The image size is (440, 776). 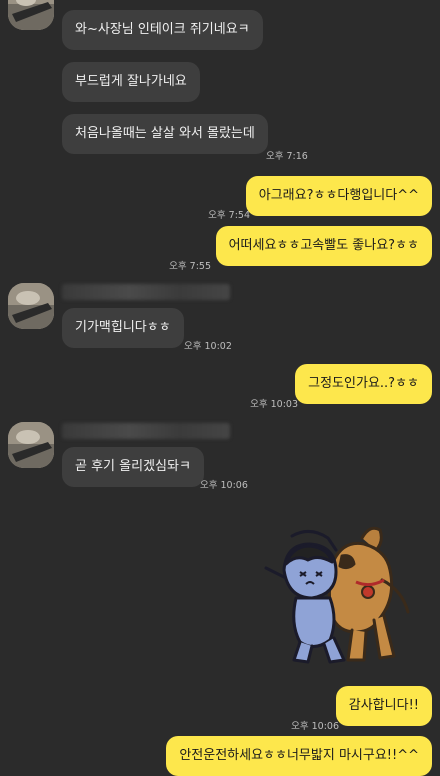 What do you see at coordinates (208, 346) in the screenshot?
I see `message-time: 오후 10:02` at bounding box center [208, 346].